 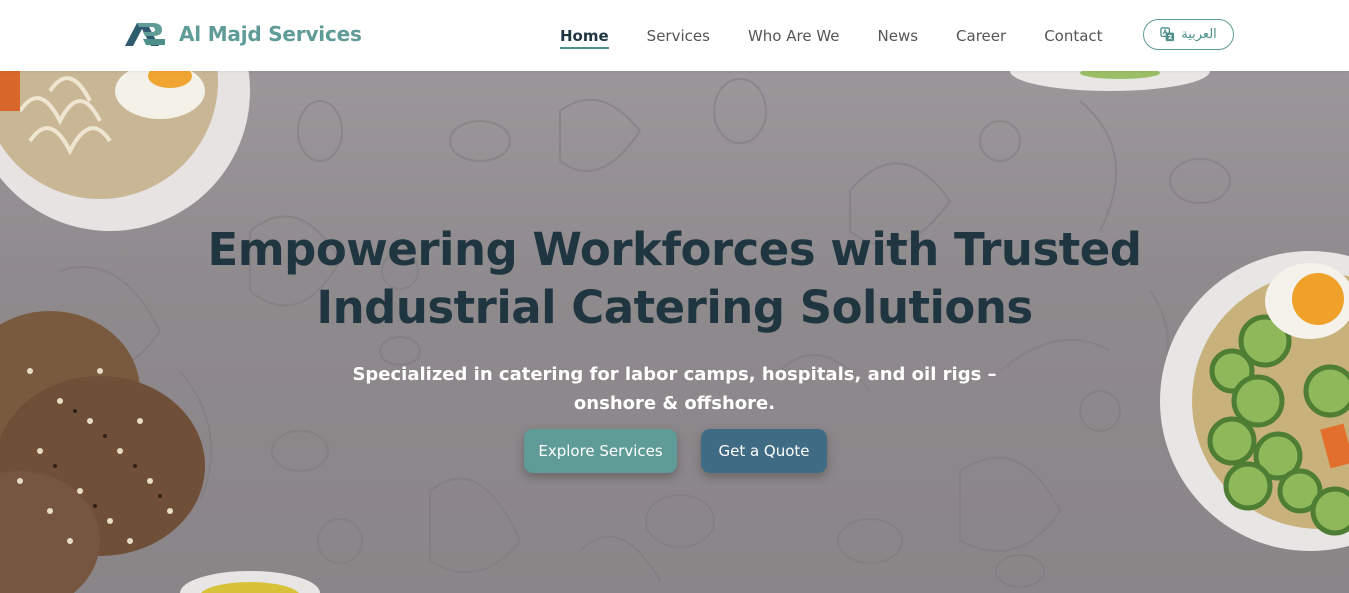 What do you see at coordinates (1167, 34) in the screenshot?
I see `translate-icon` at bounding box center [1167, 34].